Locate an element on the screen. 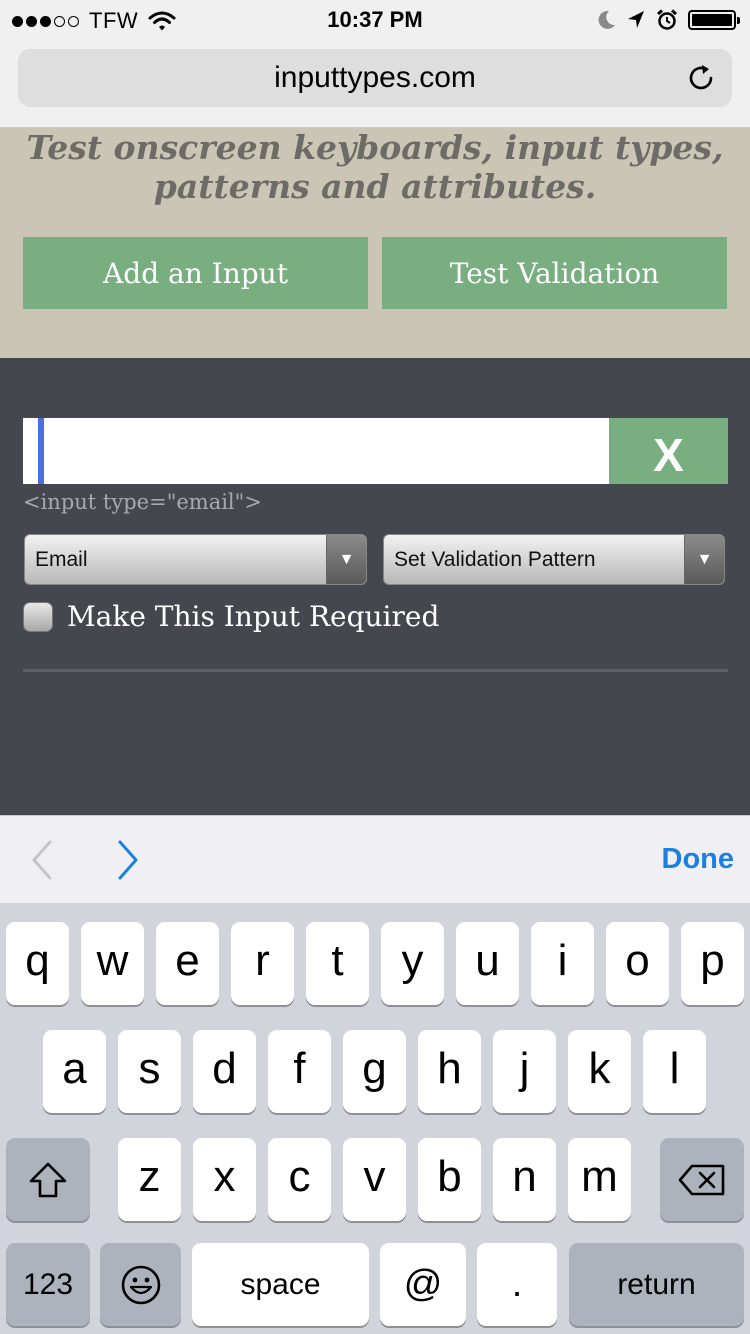 The image size is (750, 1334). validation-pattern-select: Set Validation Pattern ▼ is located at coordinates (554, 559).